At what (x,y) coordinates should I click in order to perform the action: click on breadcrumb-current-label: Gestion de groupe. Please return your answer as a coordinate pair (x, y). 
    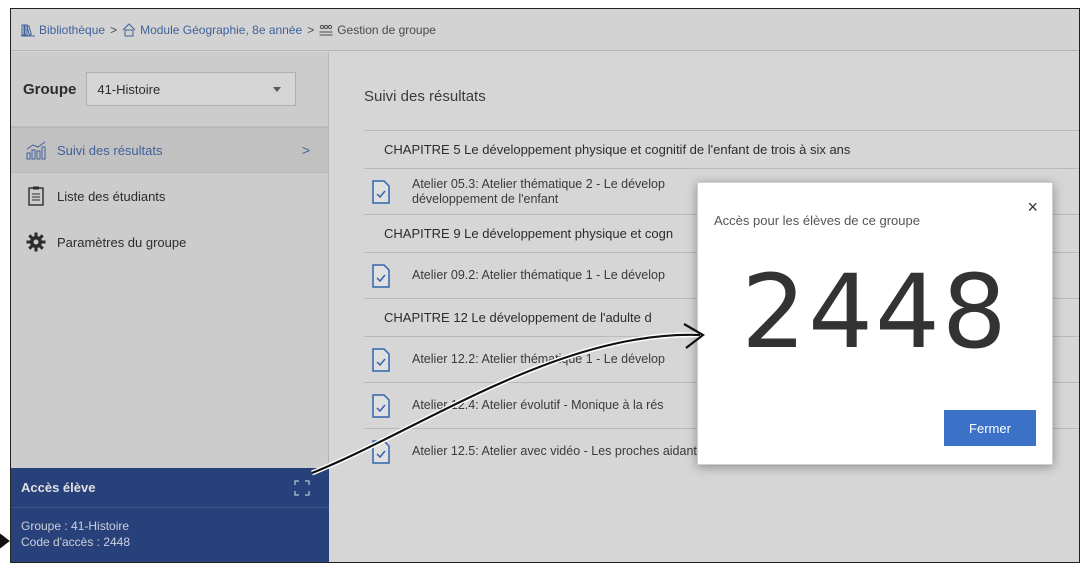
    Looking at the image, I should click on (386, 29).